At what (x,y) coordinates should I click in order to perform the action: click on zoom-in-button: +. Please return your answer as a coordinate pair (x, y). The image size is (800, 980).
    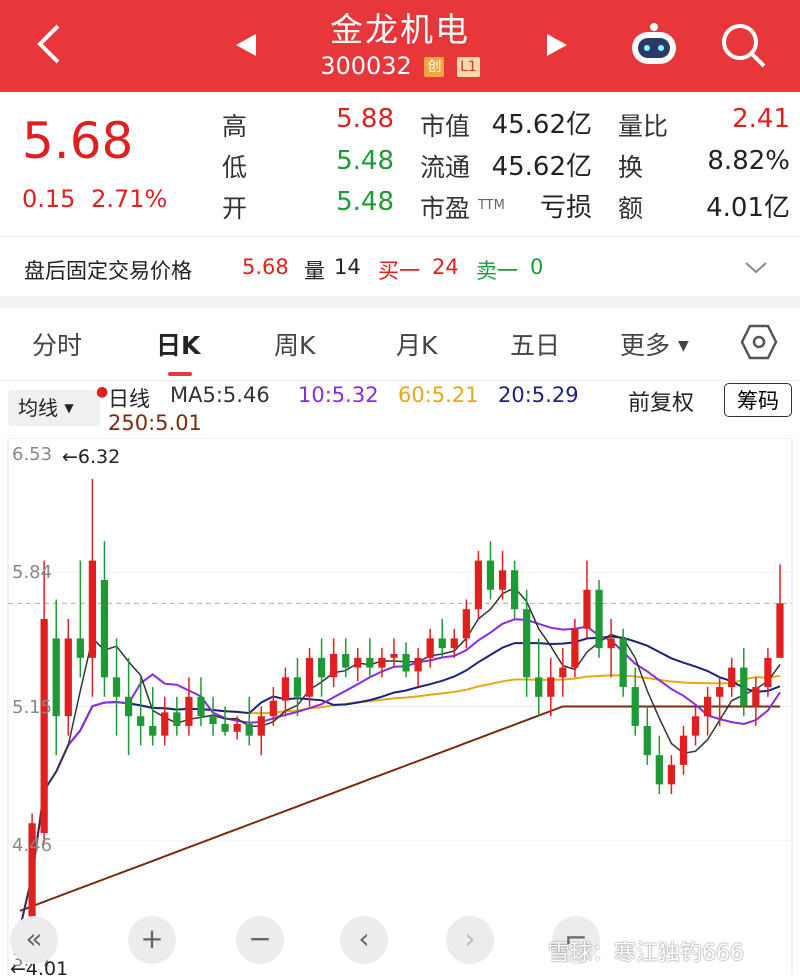
    Looking at the image, I should click on (152, 940).